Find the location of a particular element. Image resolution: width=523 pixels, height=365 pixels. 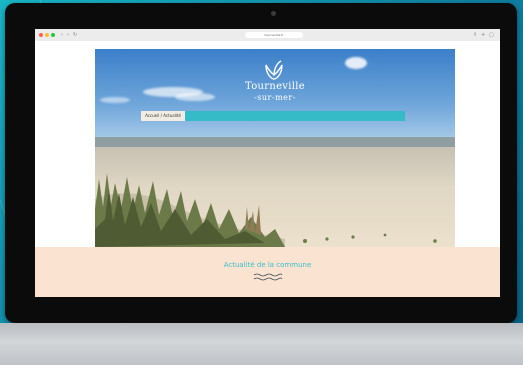

section-title: Actualité de la commune is located at coordinates (267, 265).